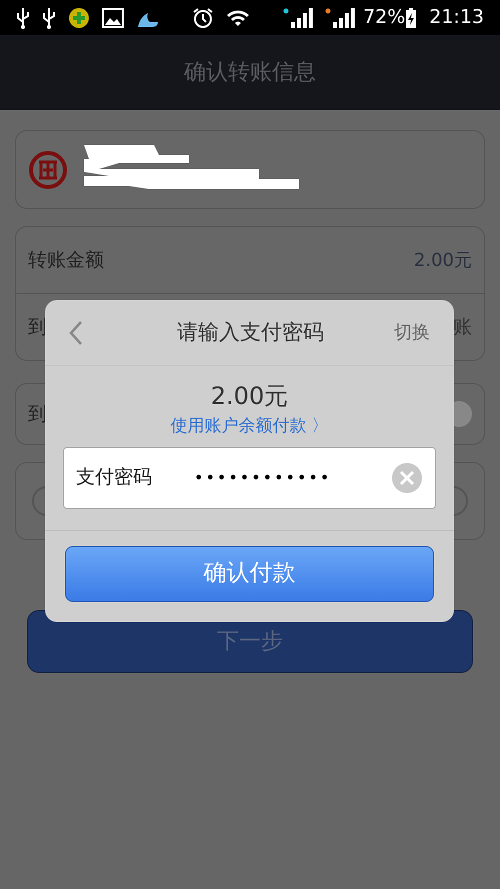  I want to click on confirm-payment-button: 确认付款, so click(249, 574).